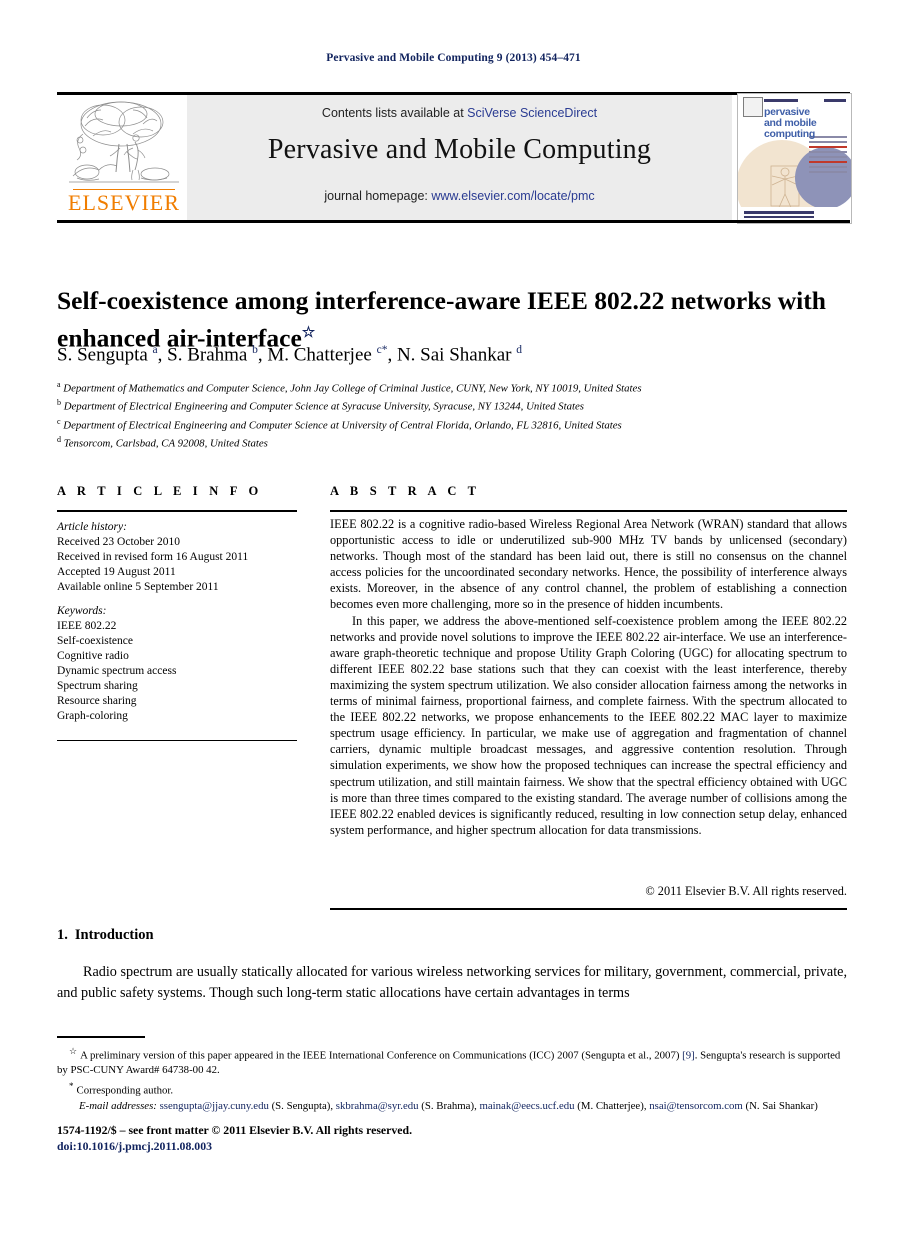 The image size is (907, 1238). Describe the element at coordinates (93, 656) in the screenshot. I see `keyword-item: Cognitive radio` at that location.